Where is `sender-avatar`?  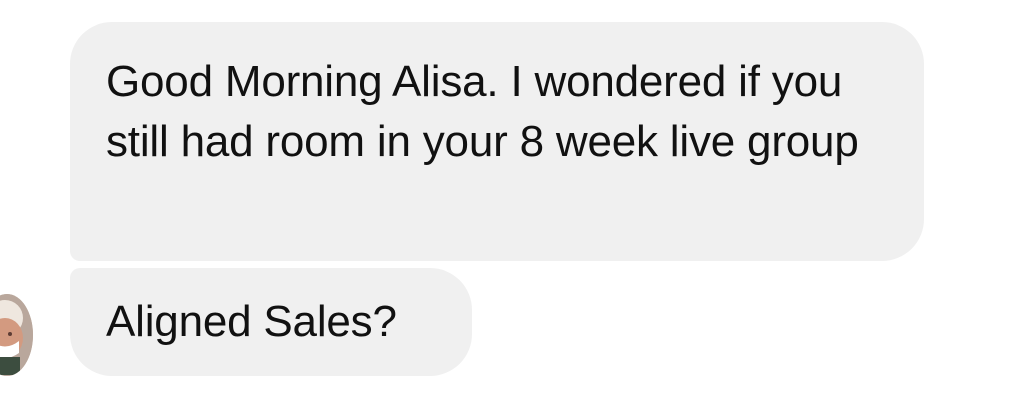
sender-avatar is located at coordinates (16, 335).